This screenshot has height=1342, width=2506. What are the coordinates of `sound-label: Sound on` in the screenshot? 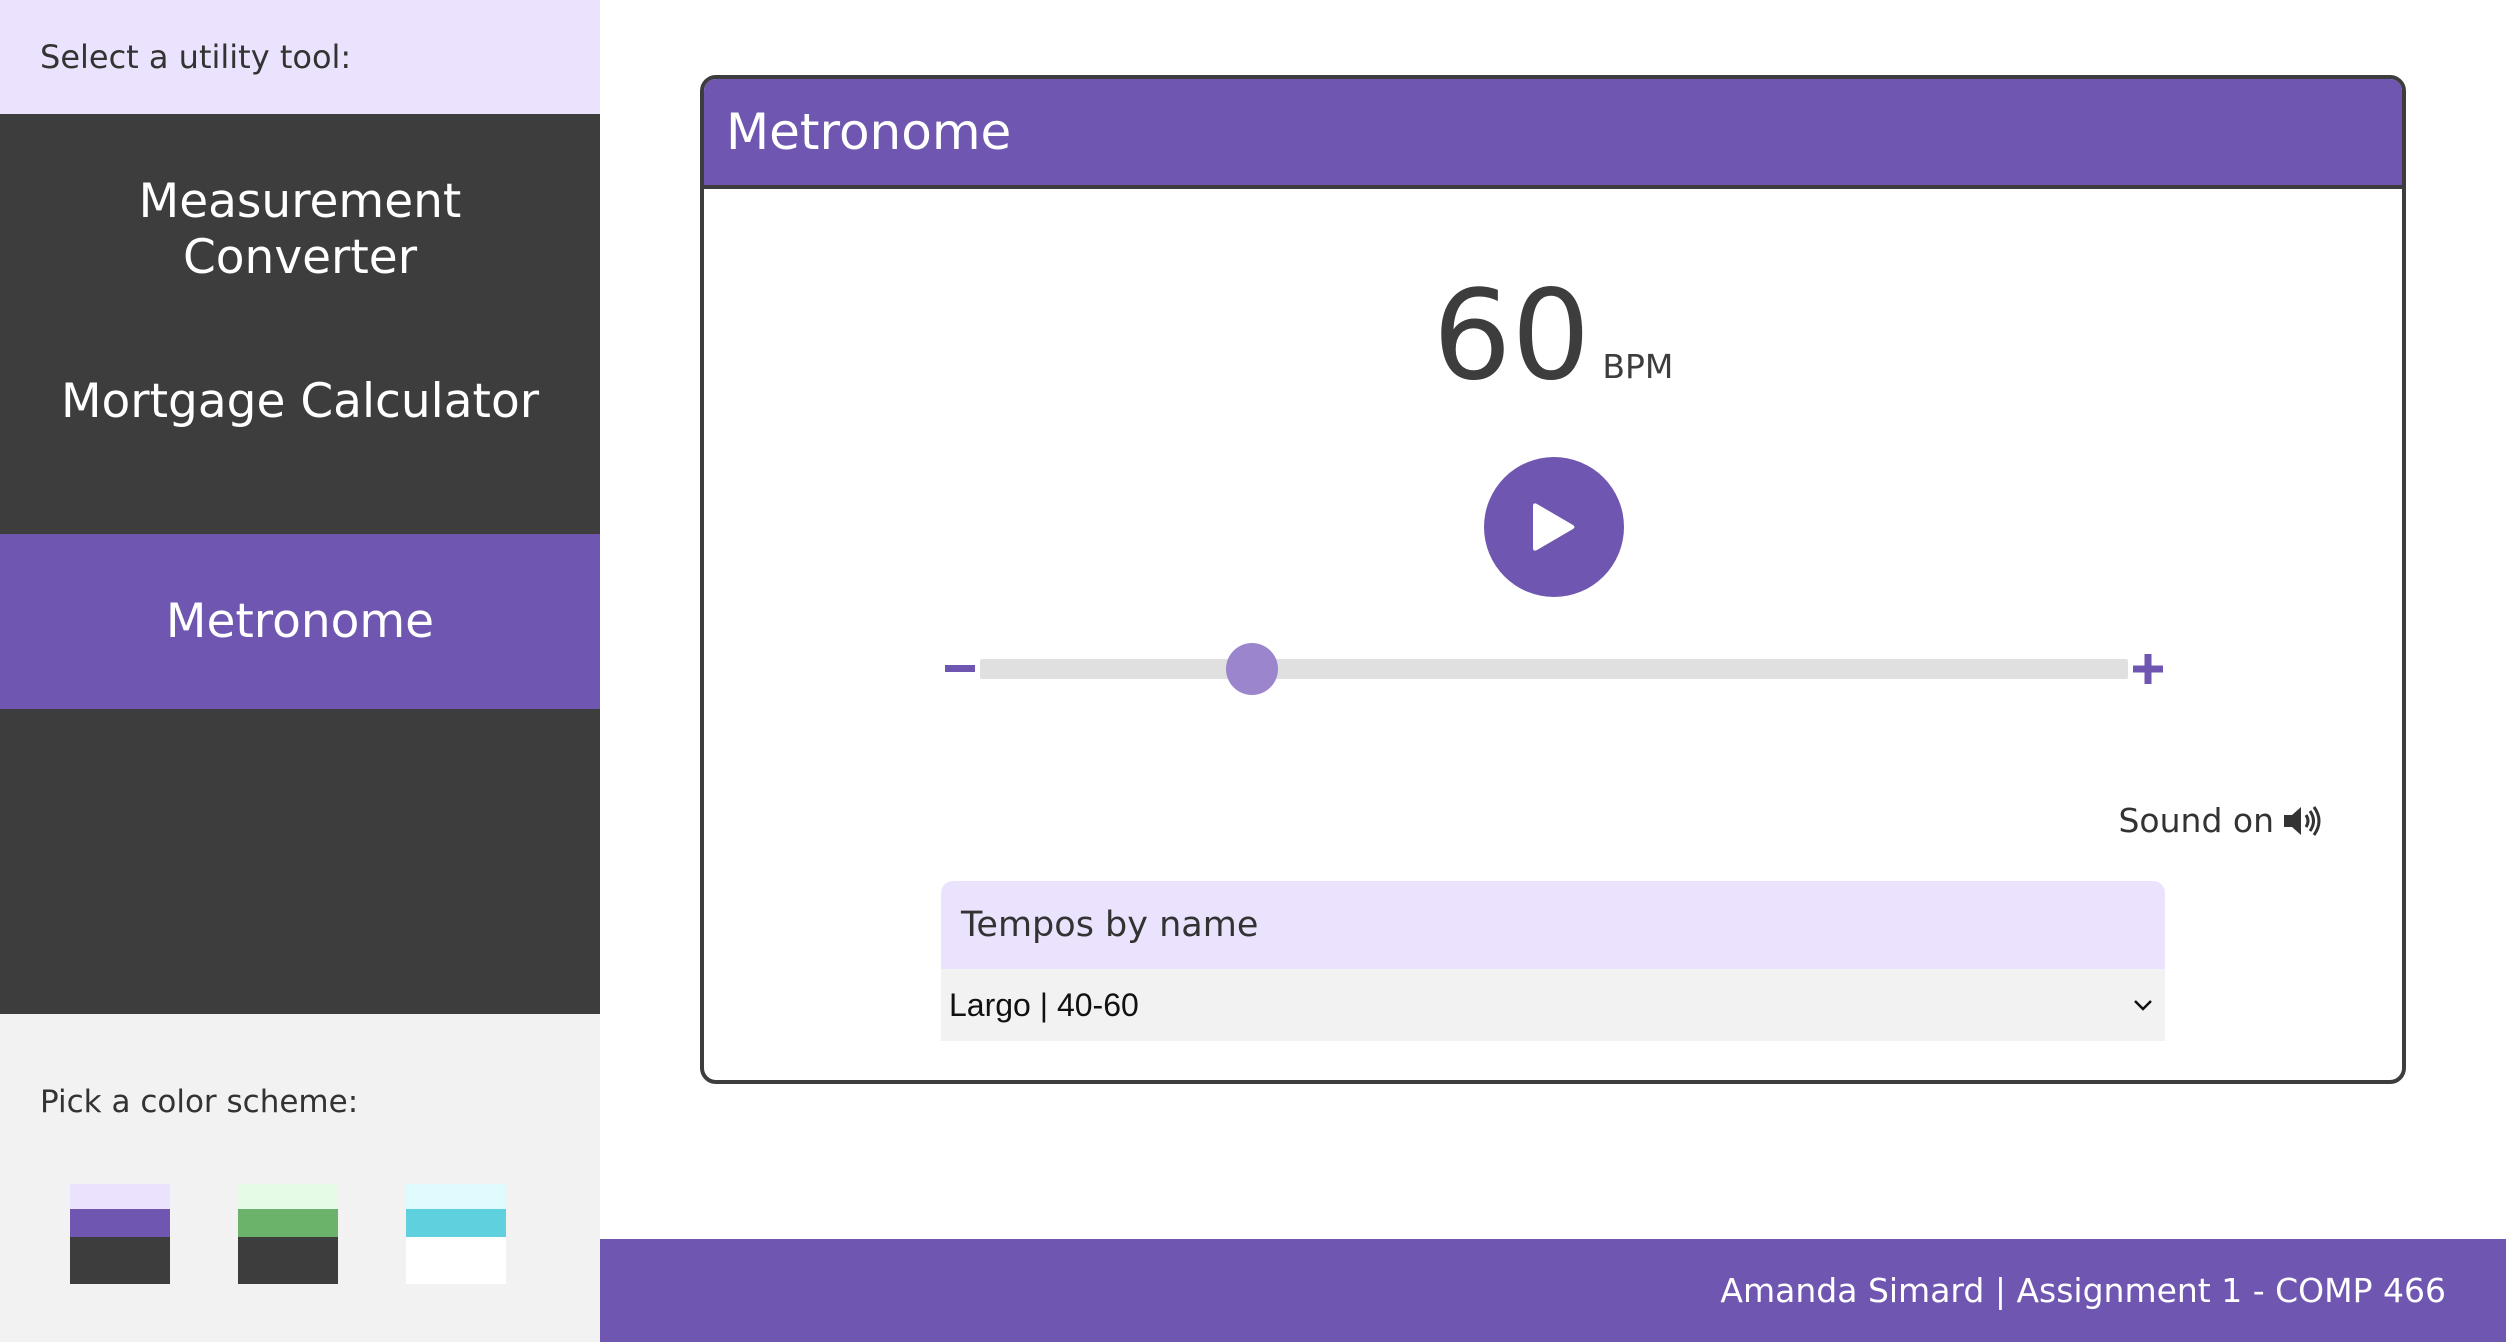 It's located at (2196, 820).